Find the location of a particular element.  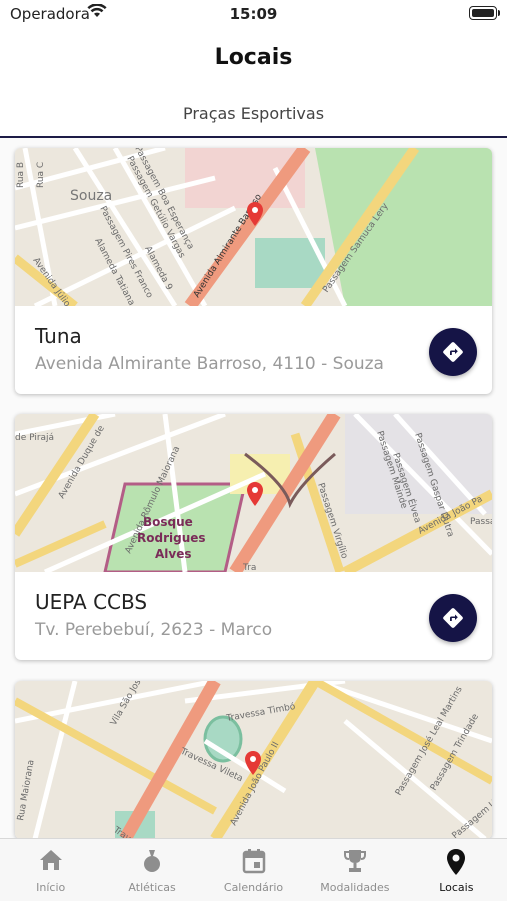

map-label: Tra is located at coordinates (249, 567).